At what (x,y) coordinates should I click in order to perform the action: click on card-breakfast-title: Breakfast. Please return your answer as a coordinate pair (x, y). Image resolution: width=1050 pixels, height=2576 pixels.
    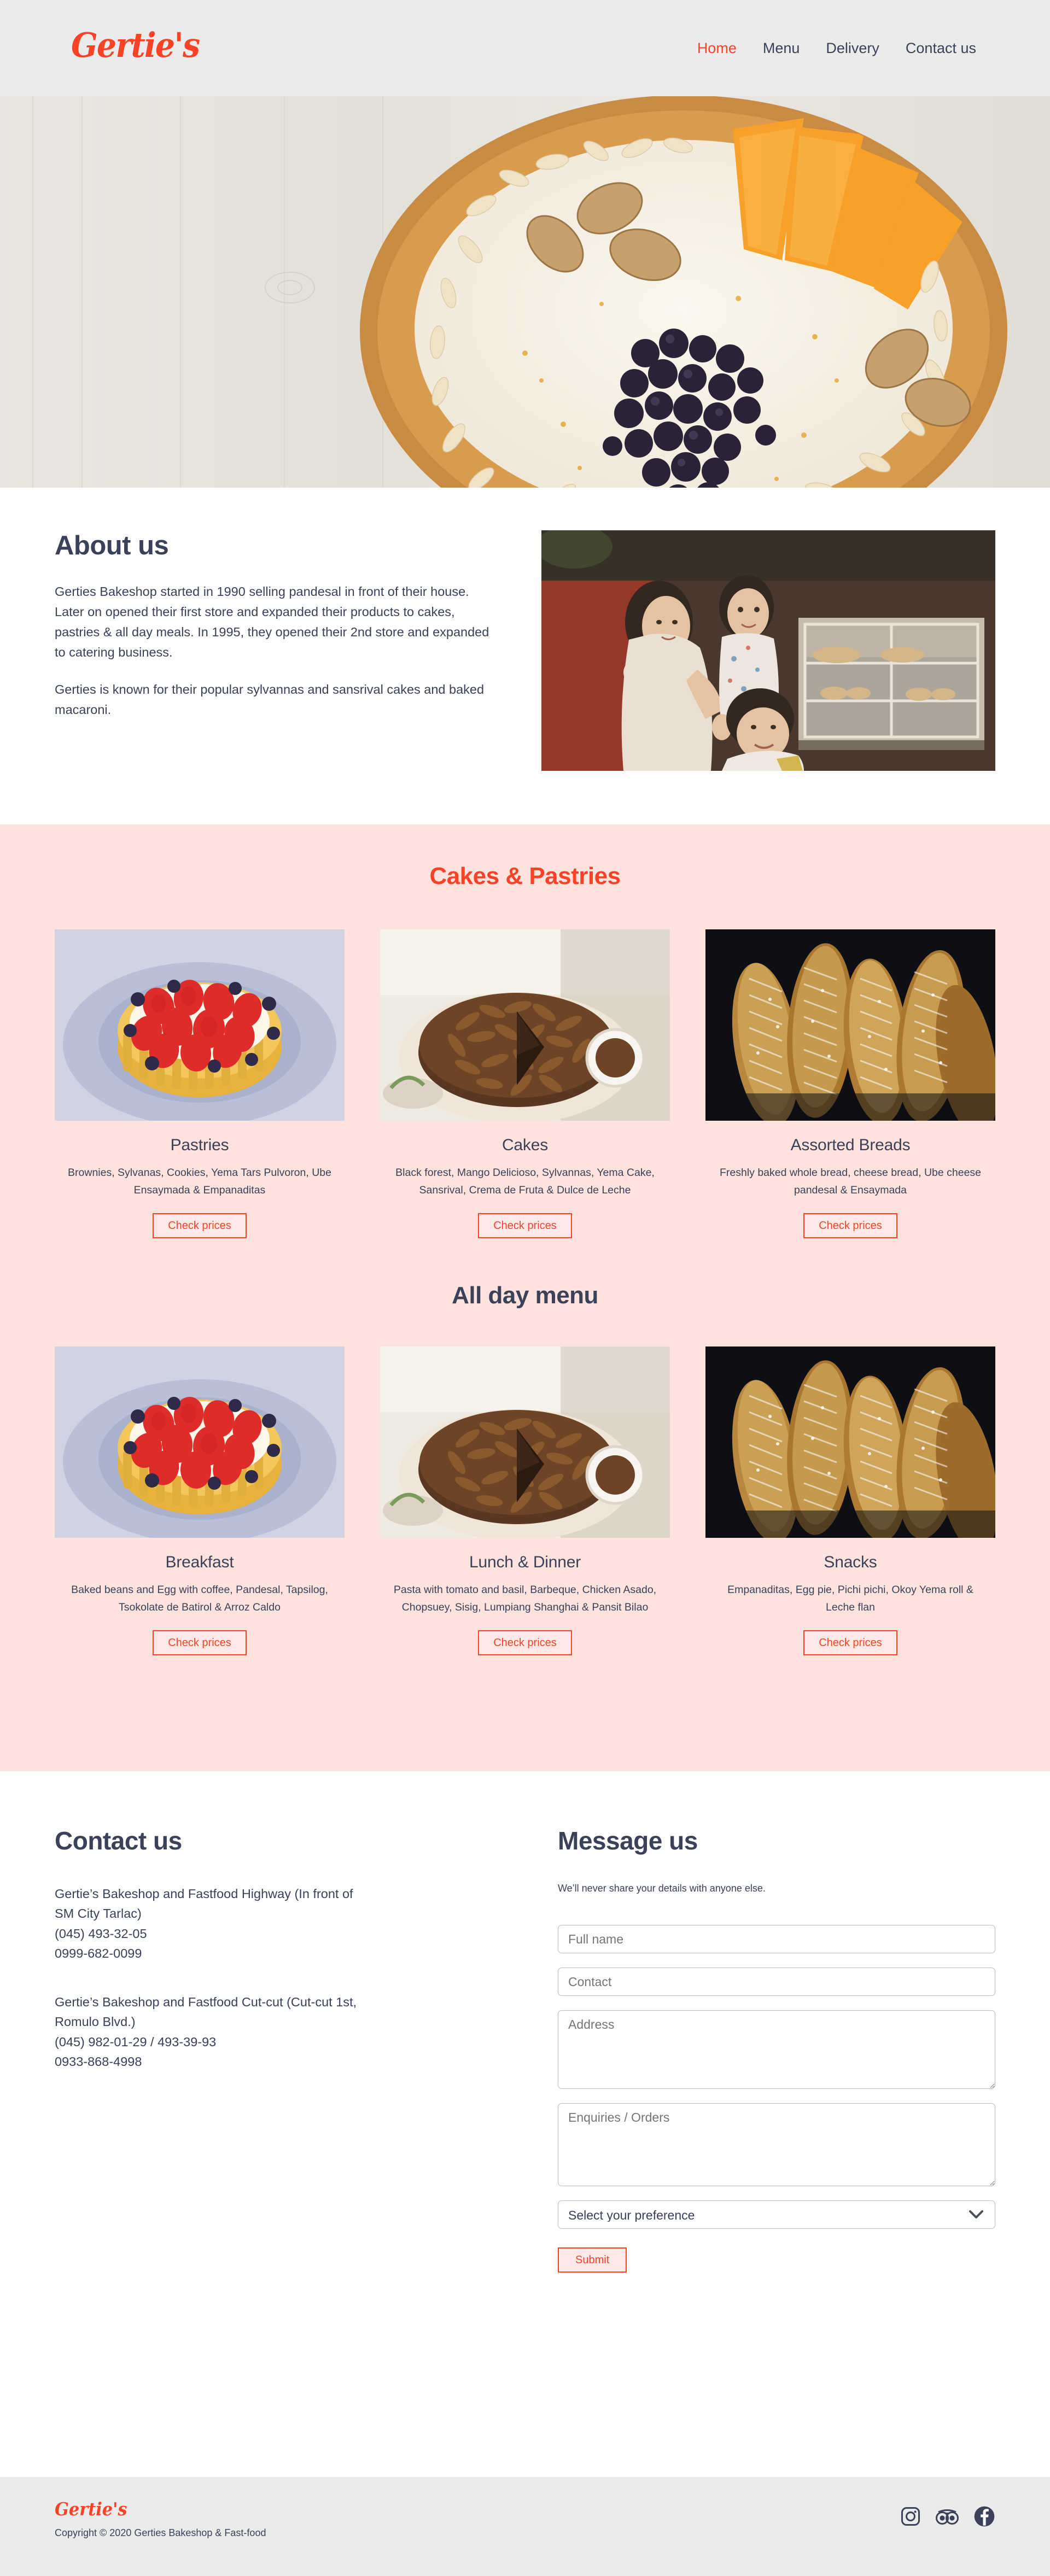
    Looking at the image, I should click on (199, 1563).